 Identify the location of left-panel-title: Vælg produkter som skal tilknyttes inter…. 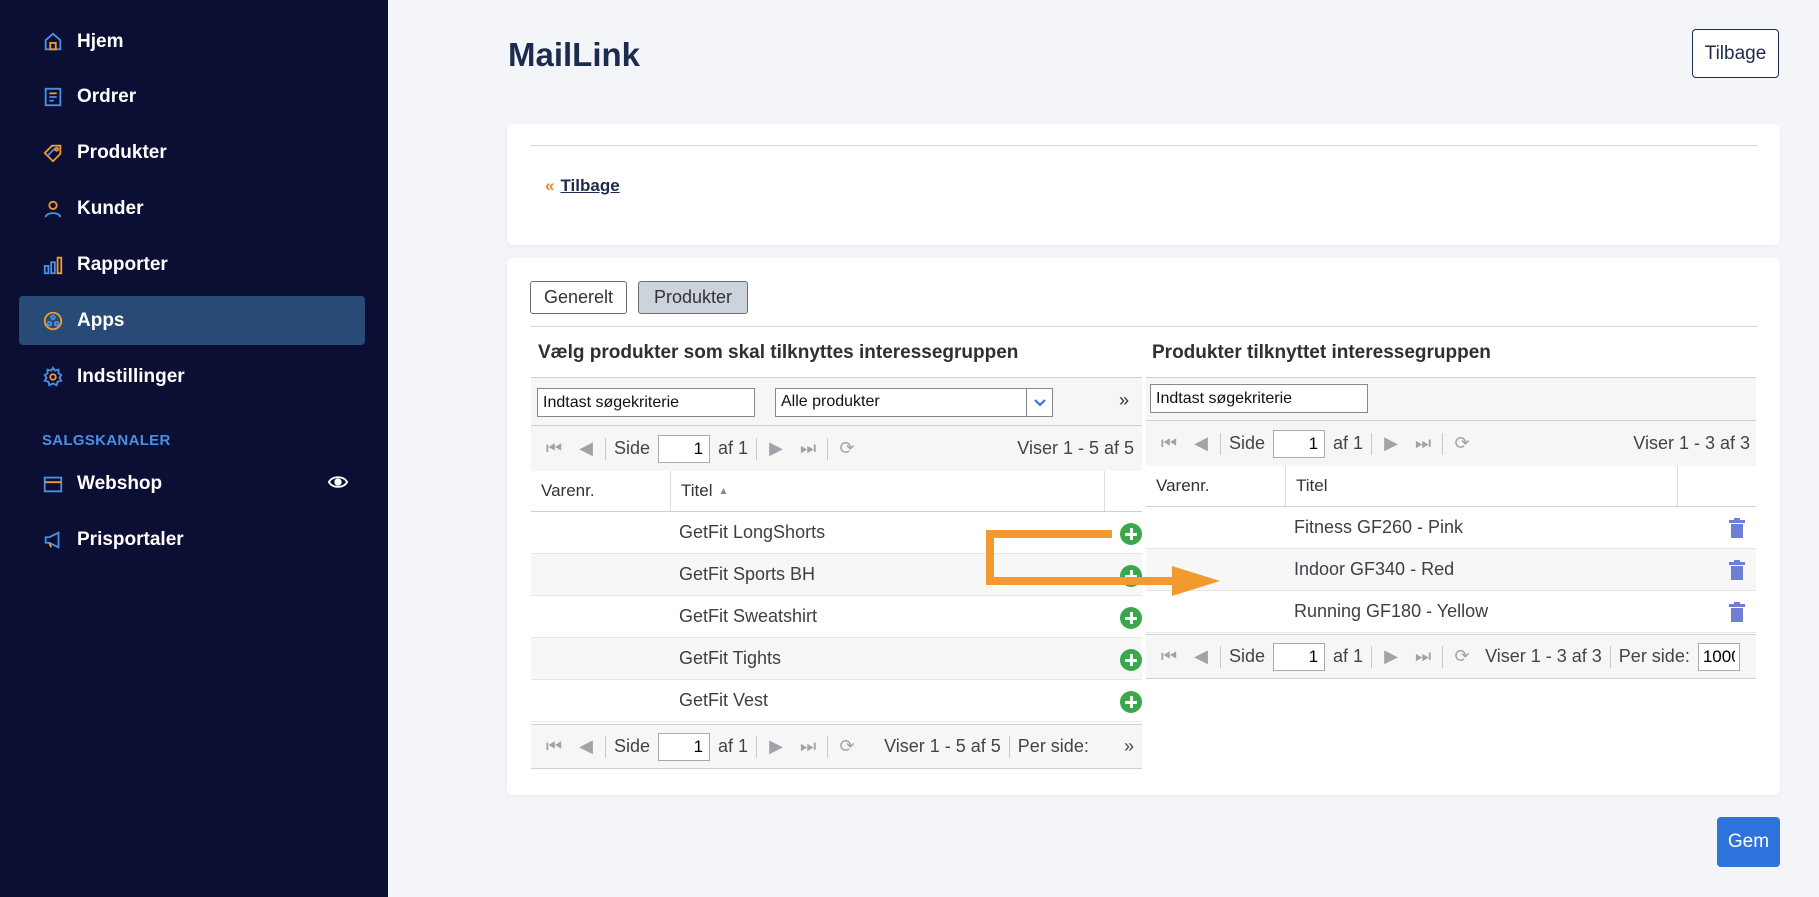
(778, 352).